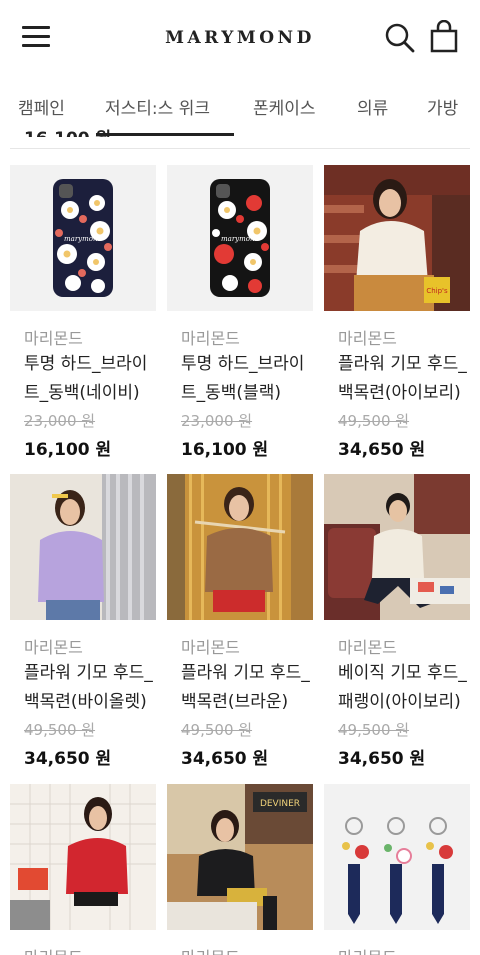 The height and width of the screenshot is (955, 480). Describe the element at coordinates (41, 106) in the screenshot. I see `tab-campaign: 캠페인` at that location.